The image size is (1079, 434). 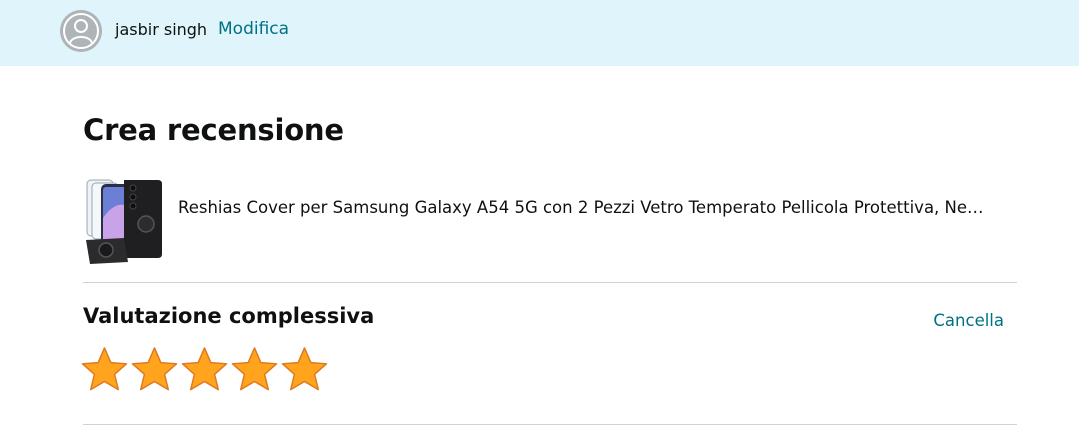 I want to click on rating-heading: Valutazione complessiva, so click(x=229, y=316).